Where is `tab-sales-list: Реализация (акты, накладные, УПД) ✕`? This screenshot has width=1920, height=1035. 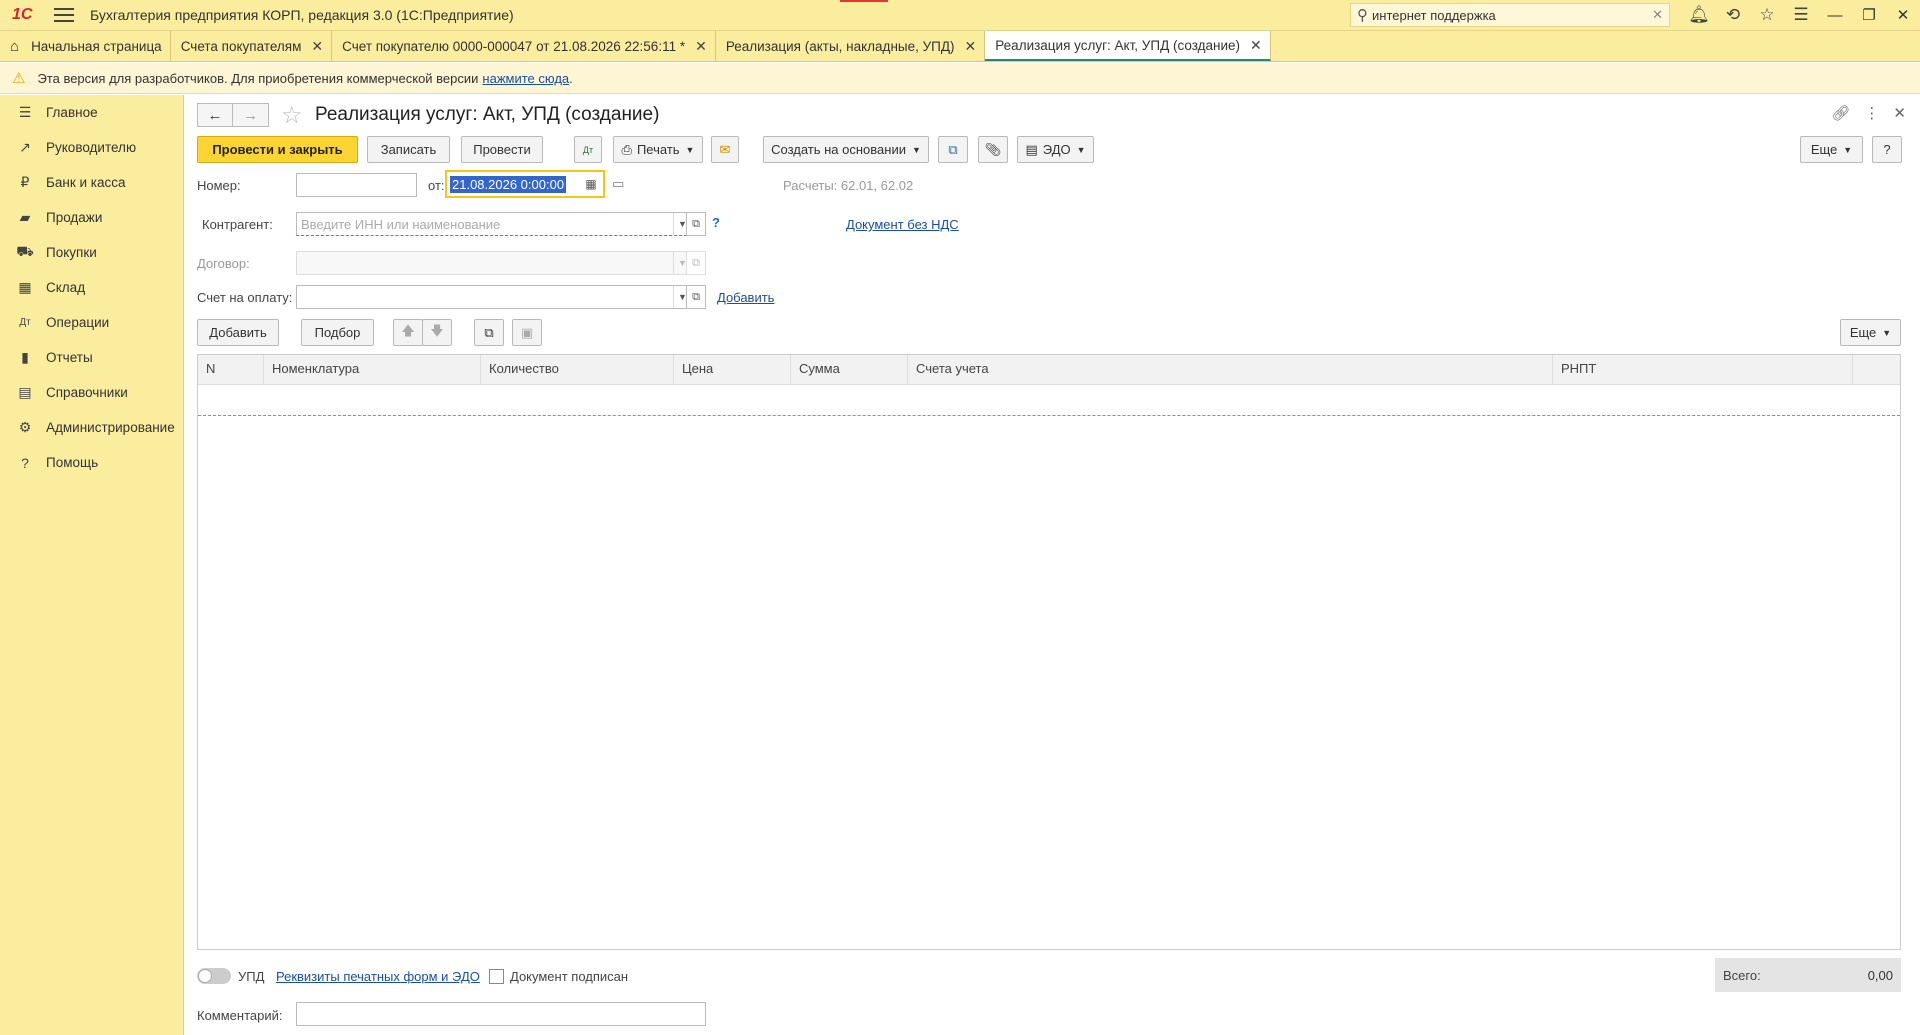 tab-sales-list: Реализация (акты, накладные, УПД) ✕ is located at coordinates (851, 46).